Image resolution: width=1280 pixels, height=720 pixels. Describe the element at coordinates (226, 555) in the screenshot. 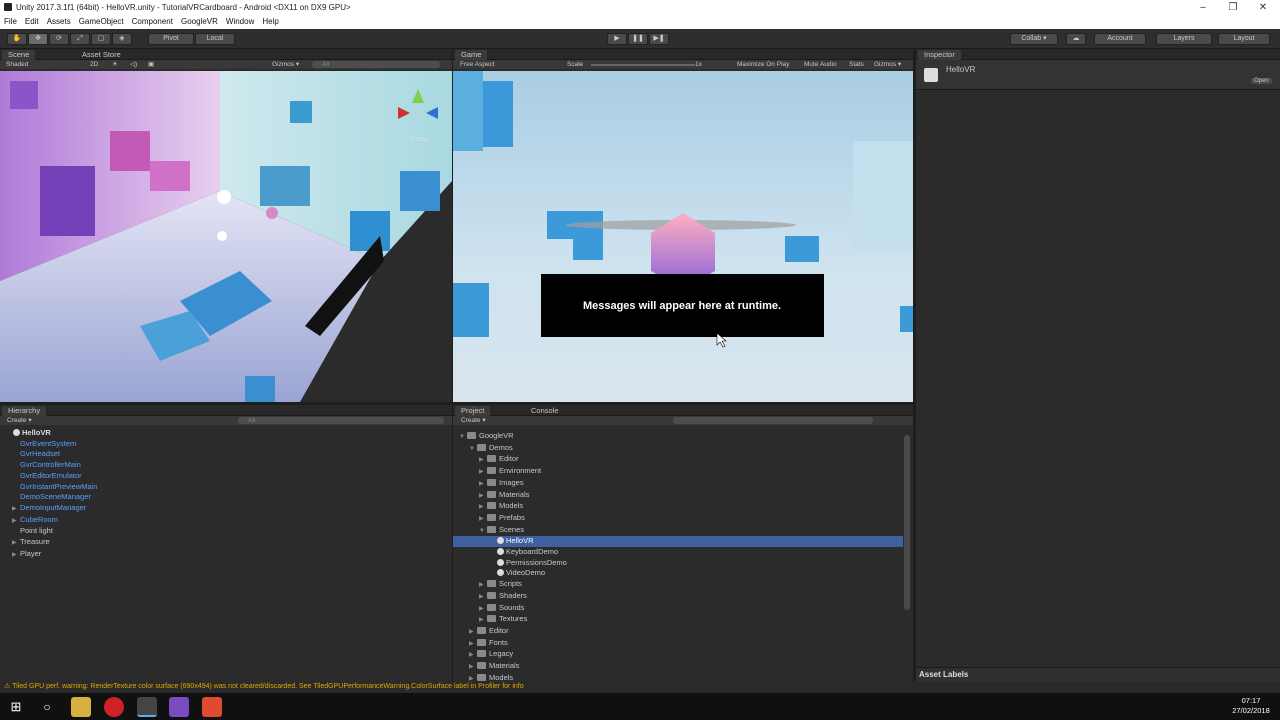

I see `hierarchy-item: ▶ Player` at that location.